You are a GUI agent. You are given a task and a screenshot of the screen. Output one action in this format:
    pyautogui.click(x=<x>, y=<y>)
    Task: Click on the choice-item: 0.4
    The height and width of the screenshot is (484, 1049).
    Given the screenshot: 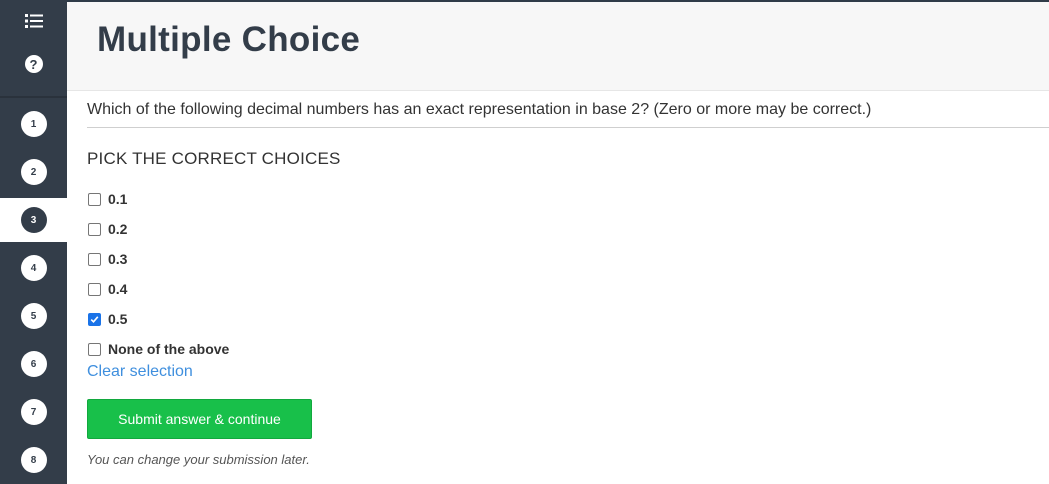 What is the action you would take?
    pyautogui.click(x=158, y=289)
    